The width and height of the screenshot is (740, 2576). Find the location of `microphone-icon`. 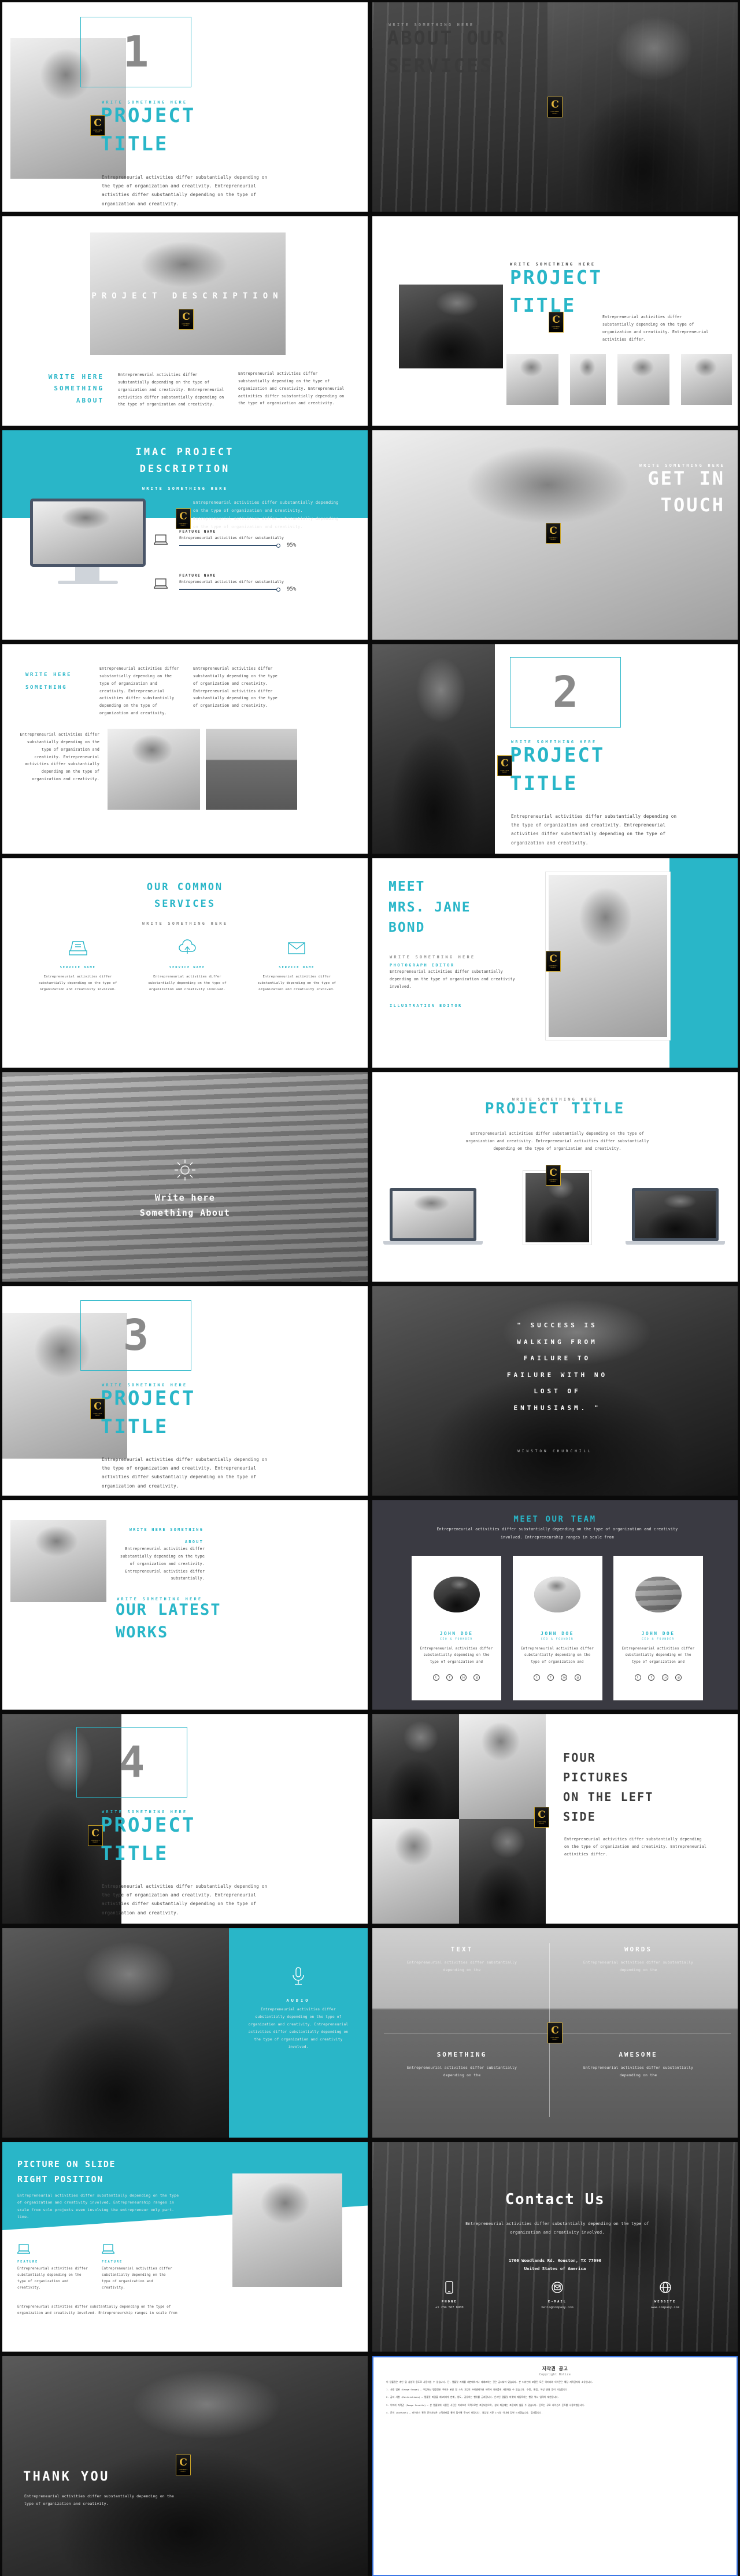

microphone-icon is located at coordinates (299, 1976).